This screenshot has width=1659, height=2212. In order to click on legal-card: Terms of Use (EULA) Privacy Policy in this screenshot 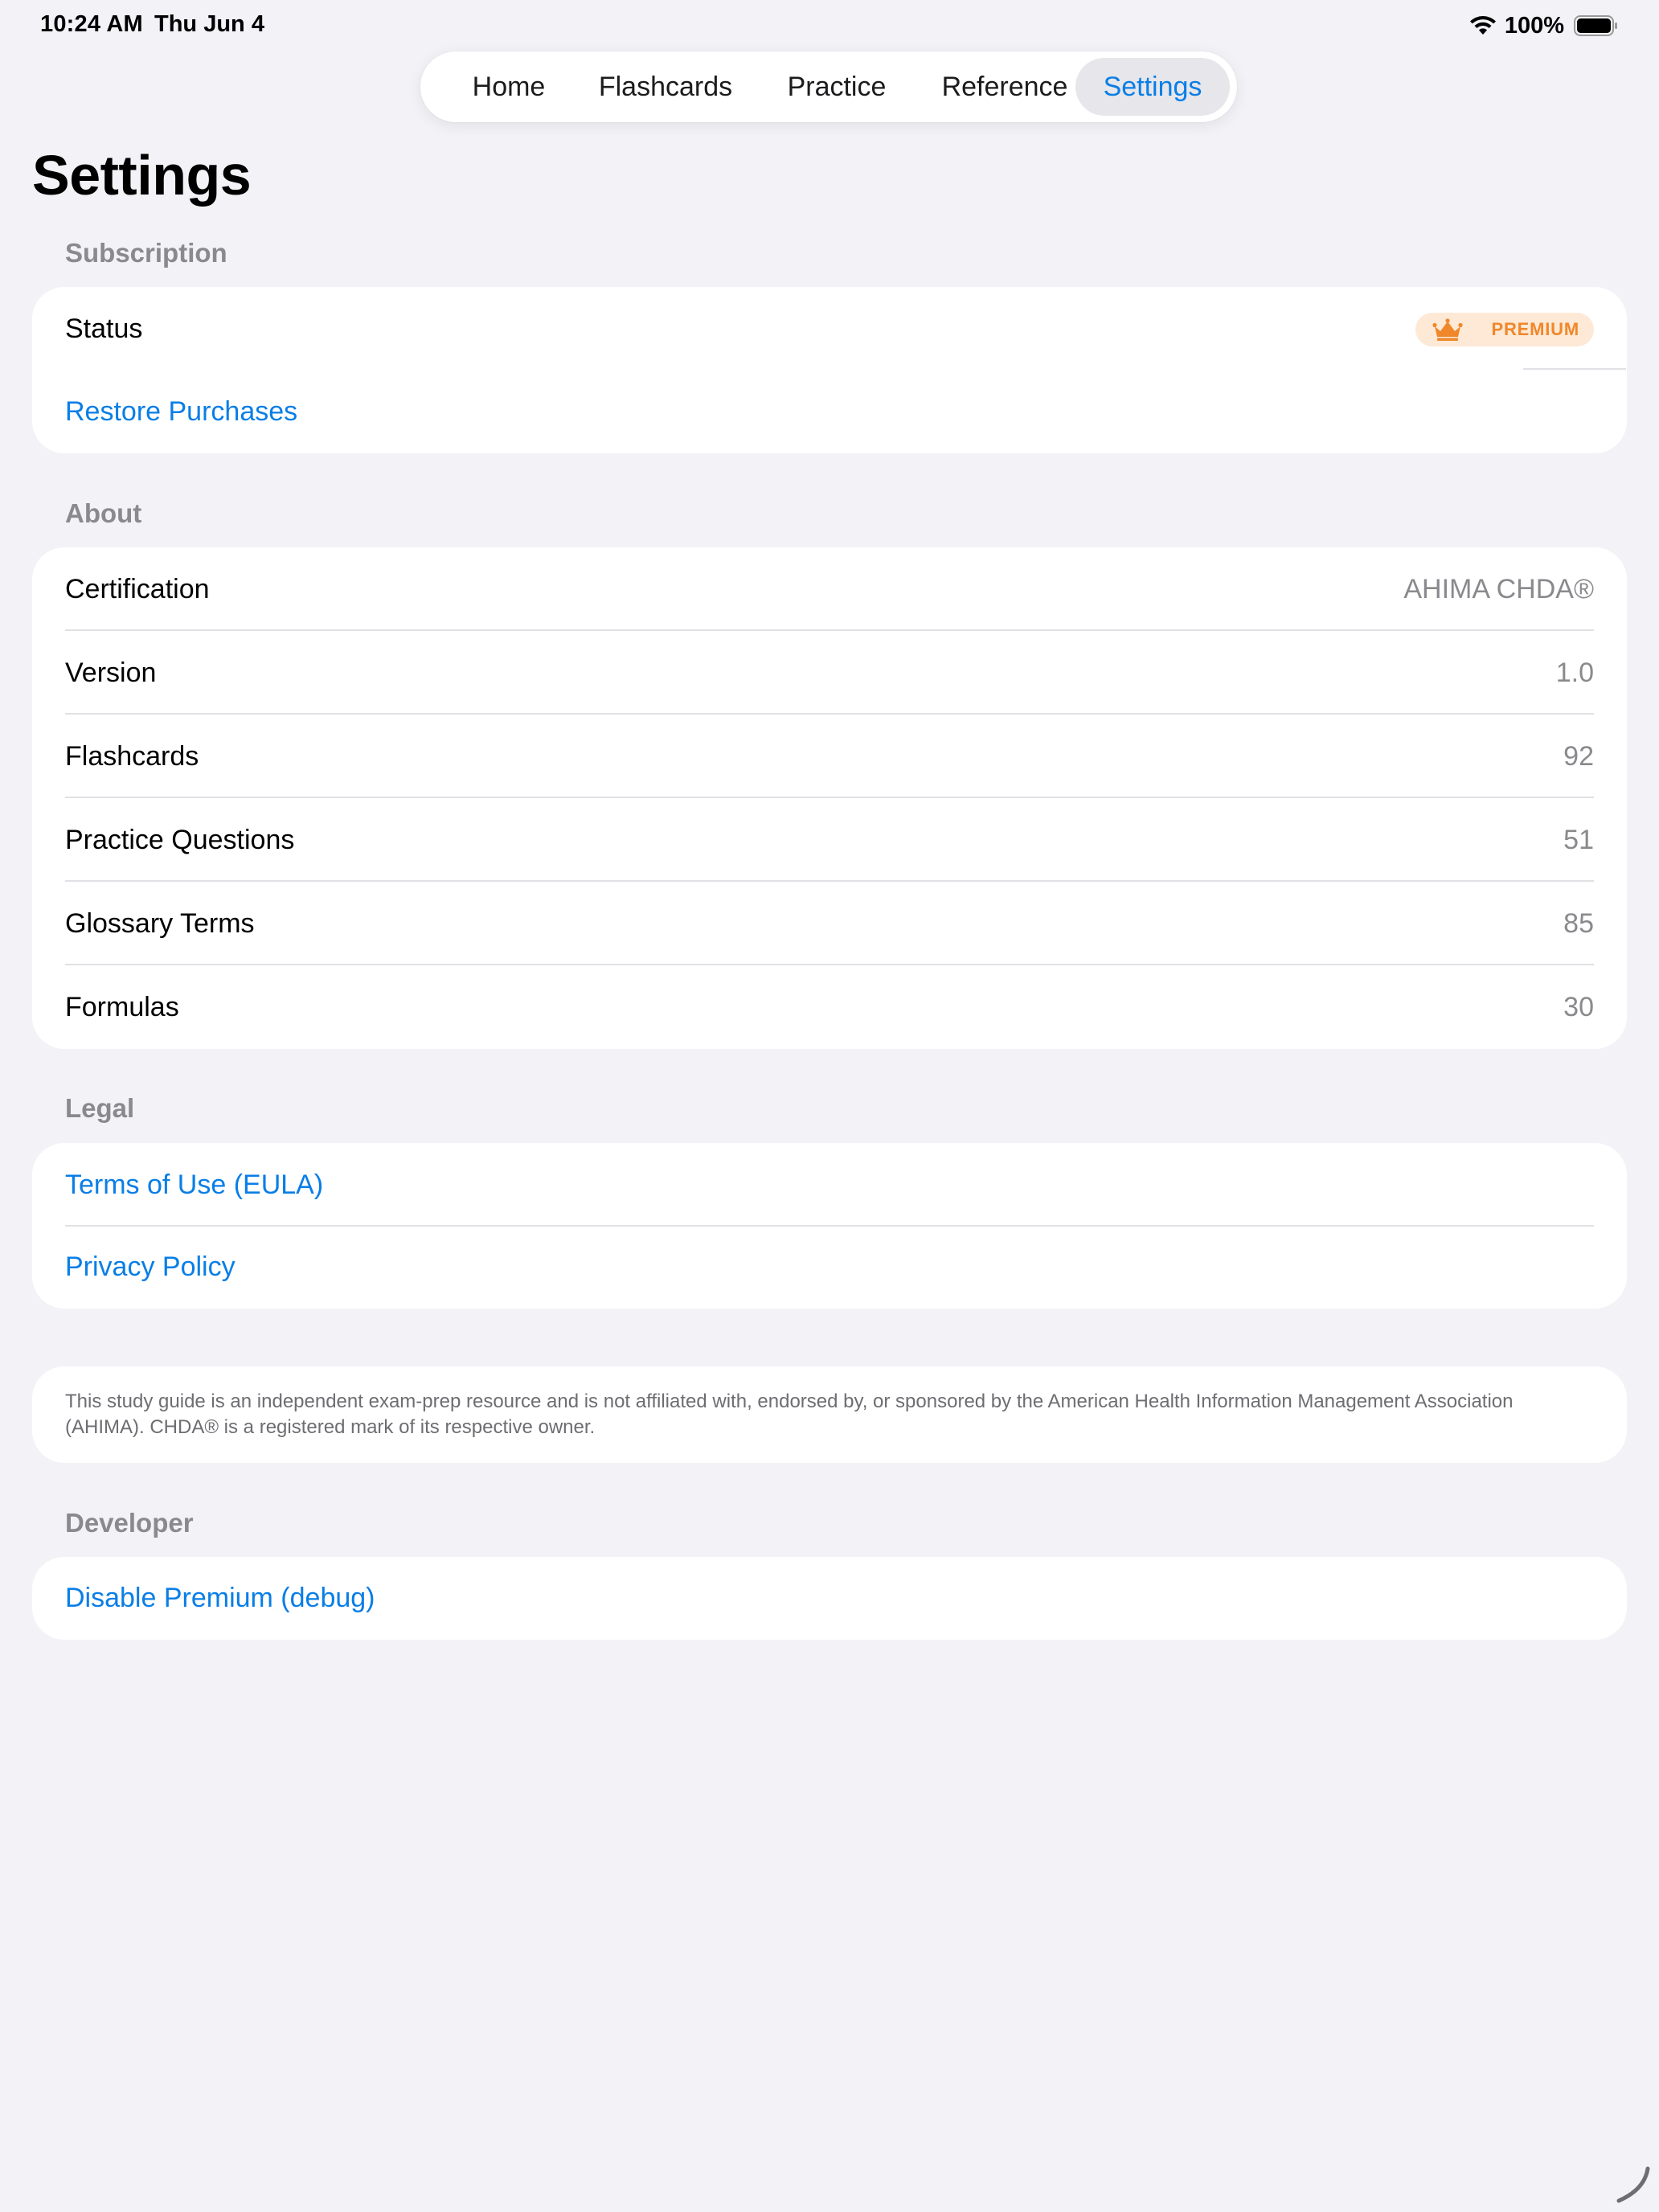, I will do `click(829, 1226)`.